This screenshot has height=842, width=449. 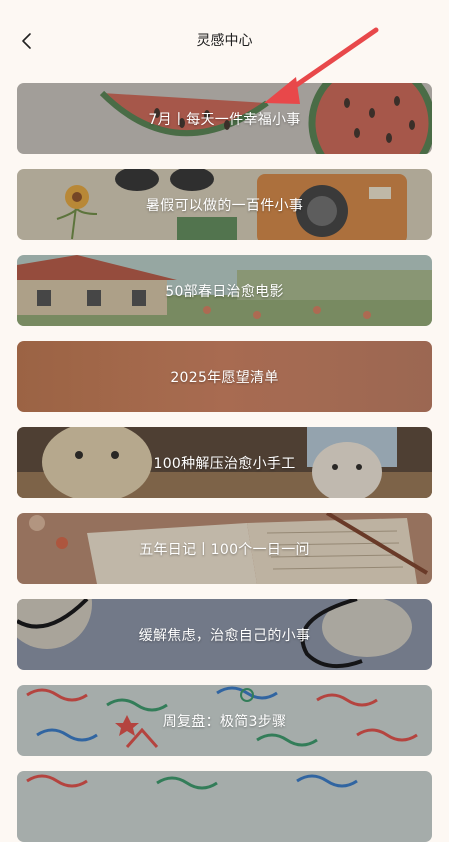 I want to click on card-label: 50部春日治愈电影, so click(x=224, y=291).